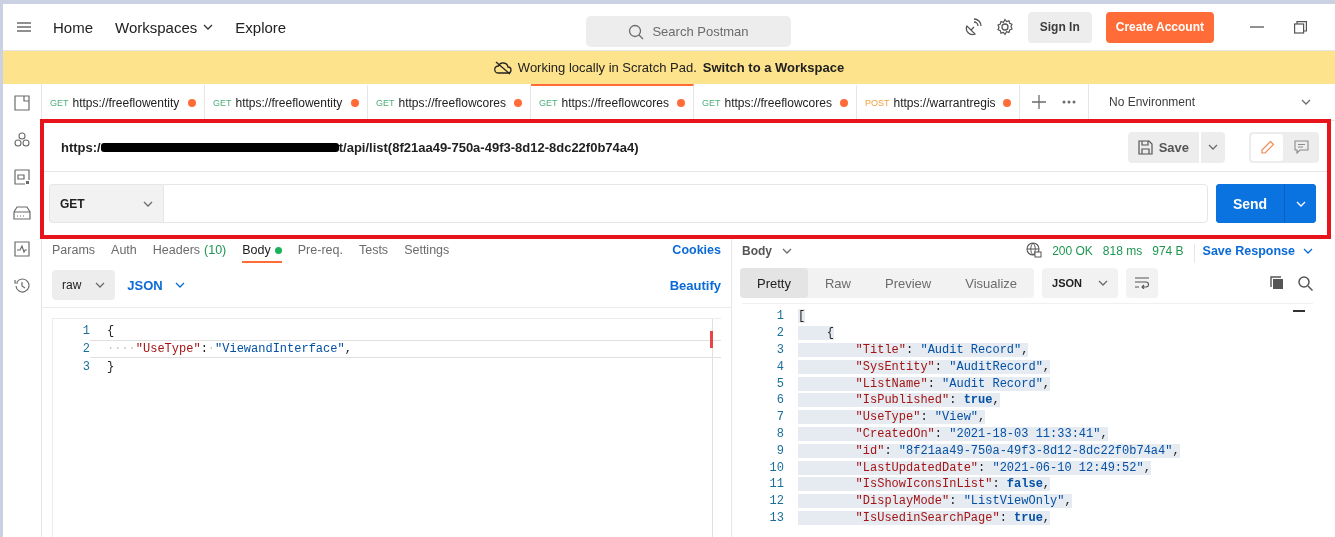 Image resolution: width=1335 pixels, height=537 pixels. What do you see at coordinates (24, 27) in the screenshot?
I see `menu-icon` at bounding box center [24, 27].